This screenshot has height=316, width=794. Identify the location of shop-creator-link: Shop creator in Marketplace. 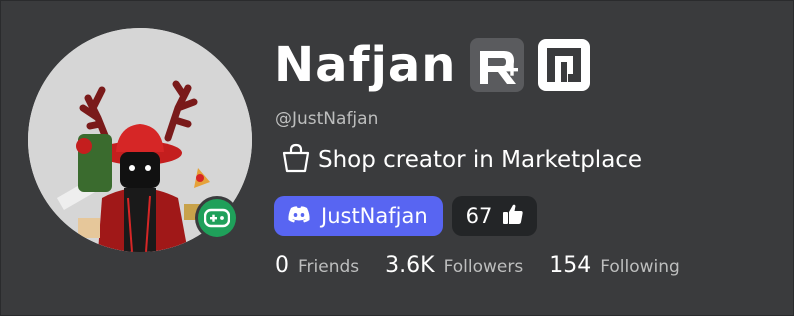
(461, 160).